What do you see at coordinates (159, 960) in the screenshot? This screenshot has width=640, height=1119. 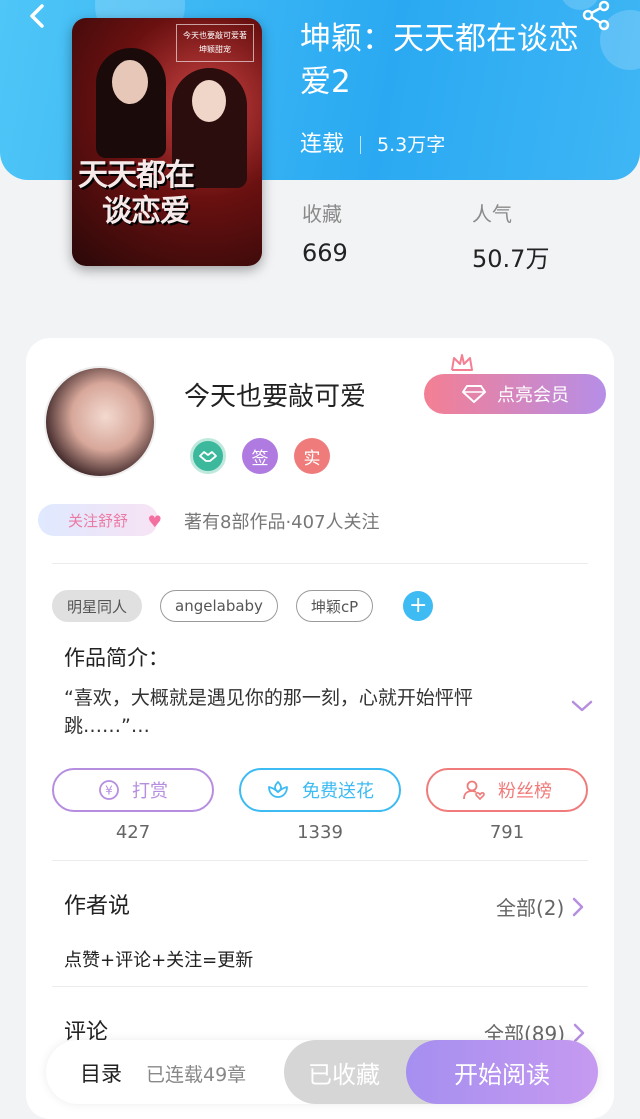 I see `author-note: 点赞+评论+关注=更新` at bounding box center [159, 960].